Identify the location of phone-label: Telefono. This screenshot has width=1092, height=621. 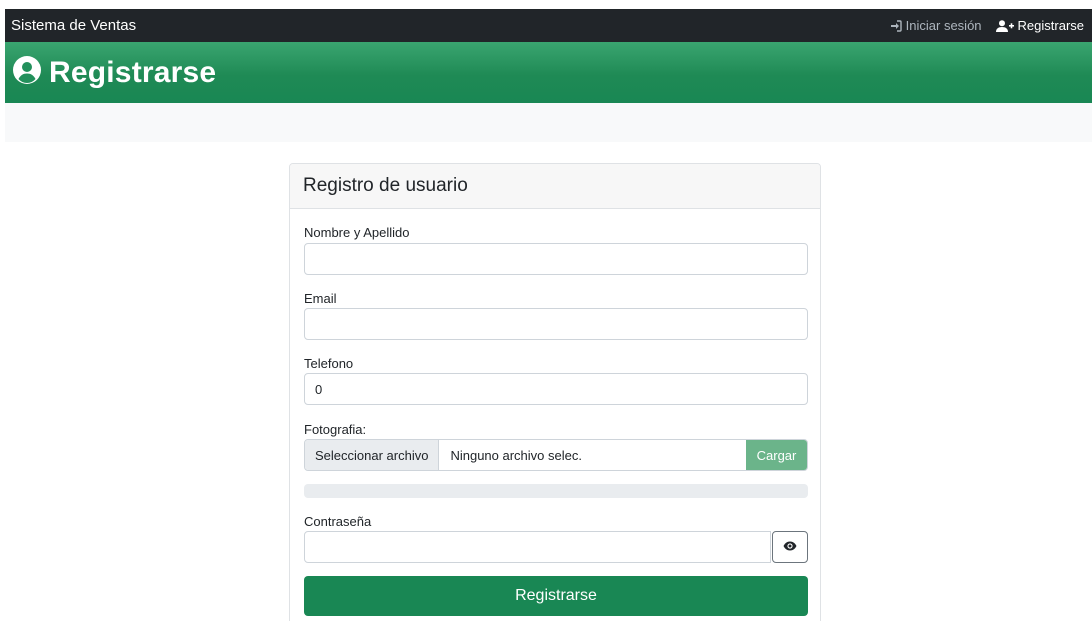
(329, 363).